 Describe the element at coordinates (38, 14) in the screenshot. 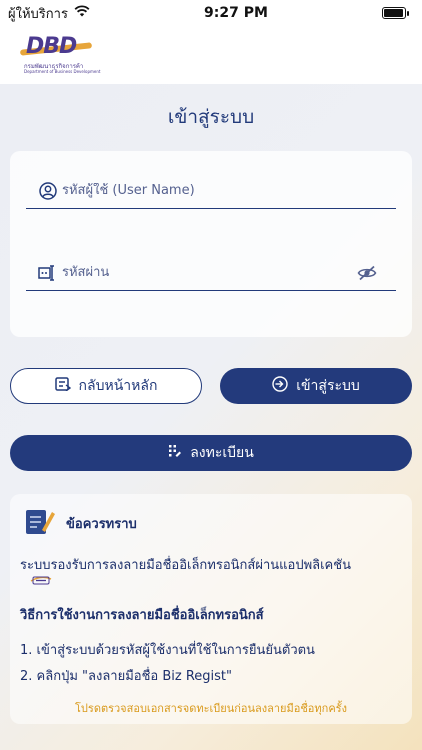

I see `carrier-label: ผู้ให้บริการ` at that location.